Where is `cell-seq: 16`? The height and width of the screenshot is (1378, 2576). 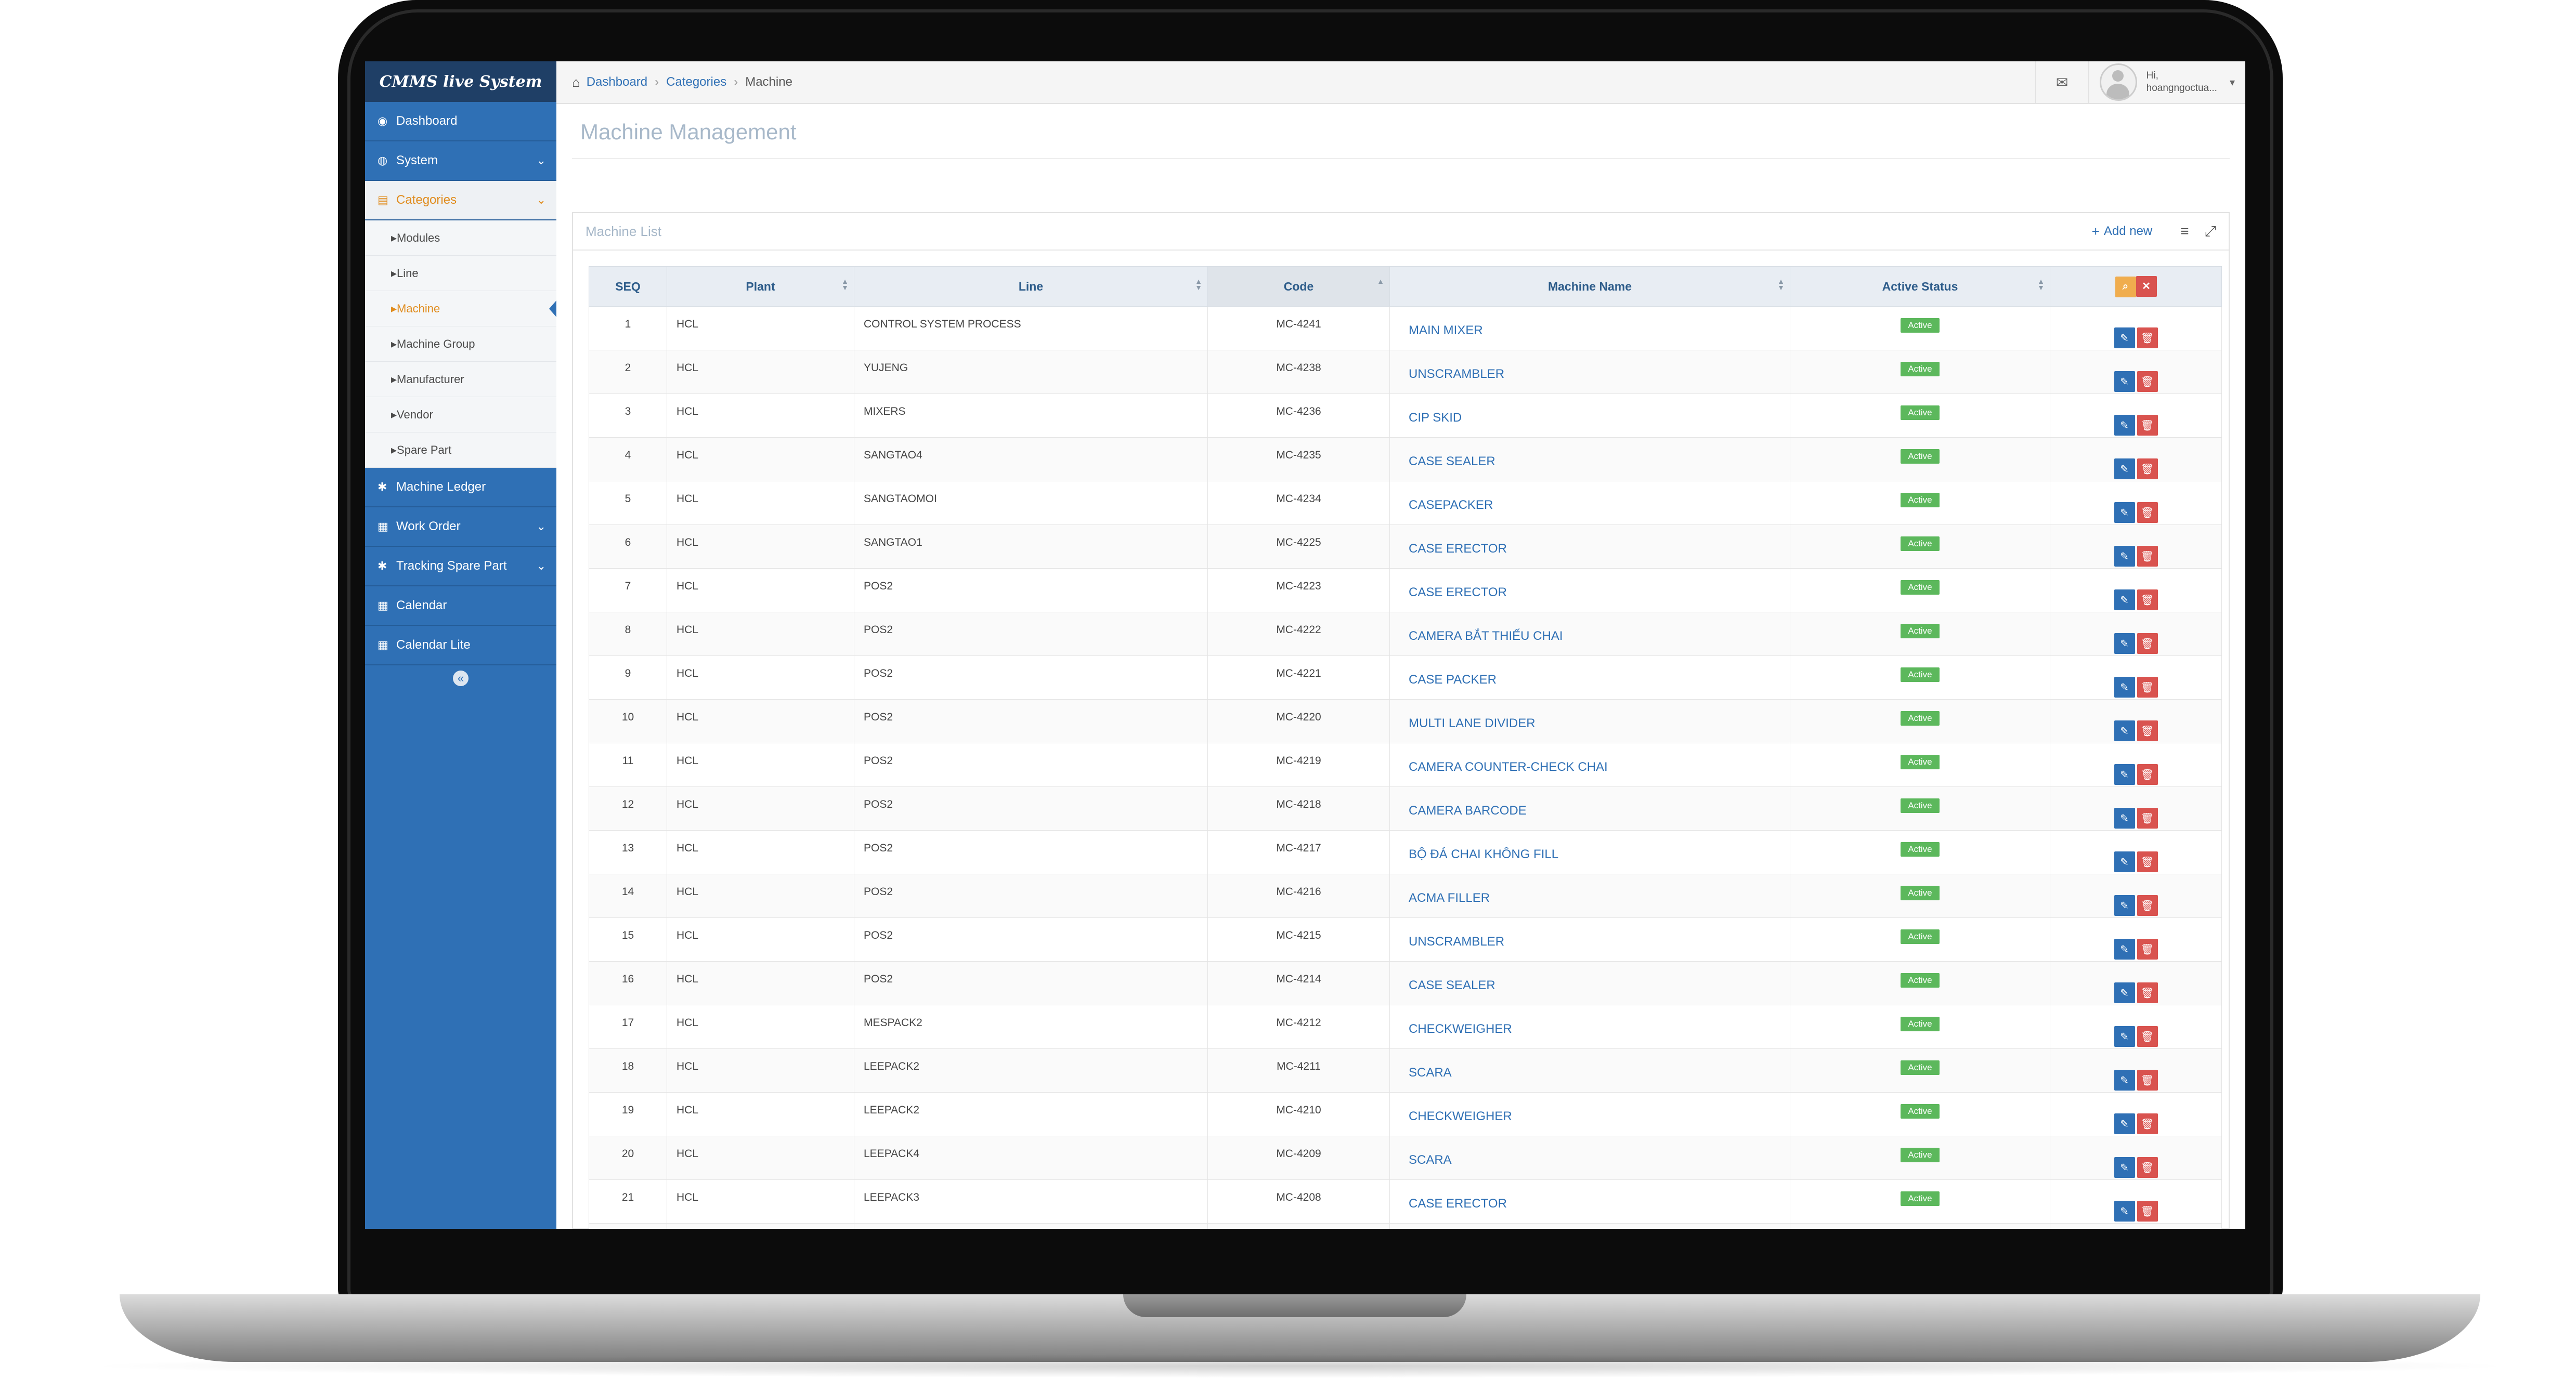
cell-seq: 16 is located at coordinates (628, 983).